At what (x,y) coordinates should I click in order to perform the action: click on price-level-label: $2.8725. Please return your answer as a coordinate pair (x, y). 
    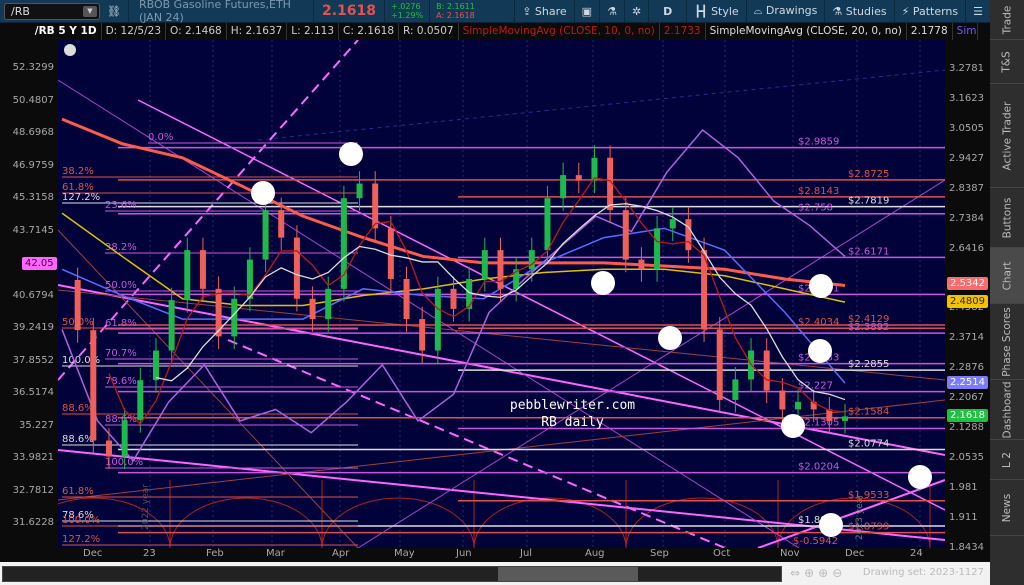
    Looking at the image, I should click on (868, 174).